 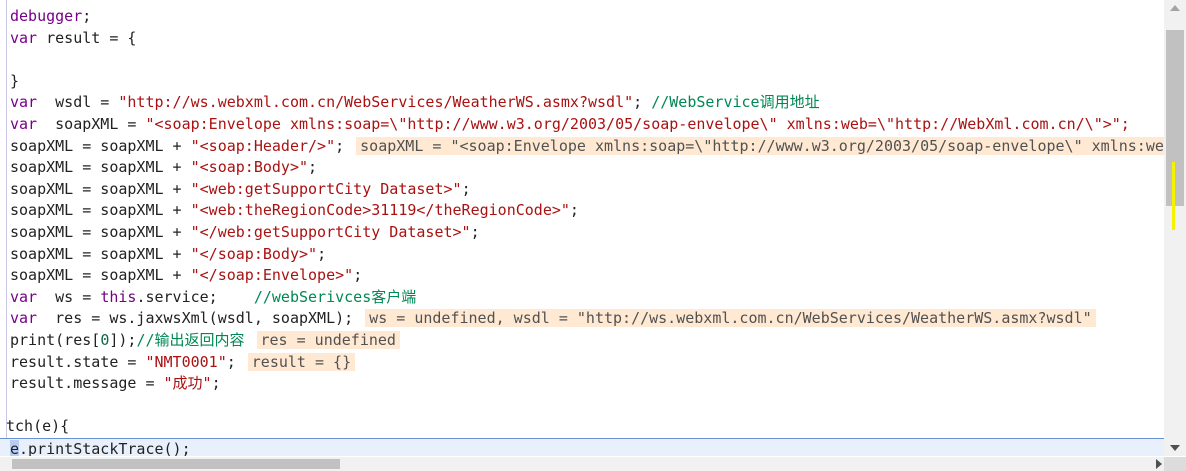 What do you see at coordinates (328, 339) in the screenshot?
I see `inline-debug-value: res = undefined` at bounding box center [328, 339].